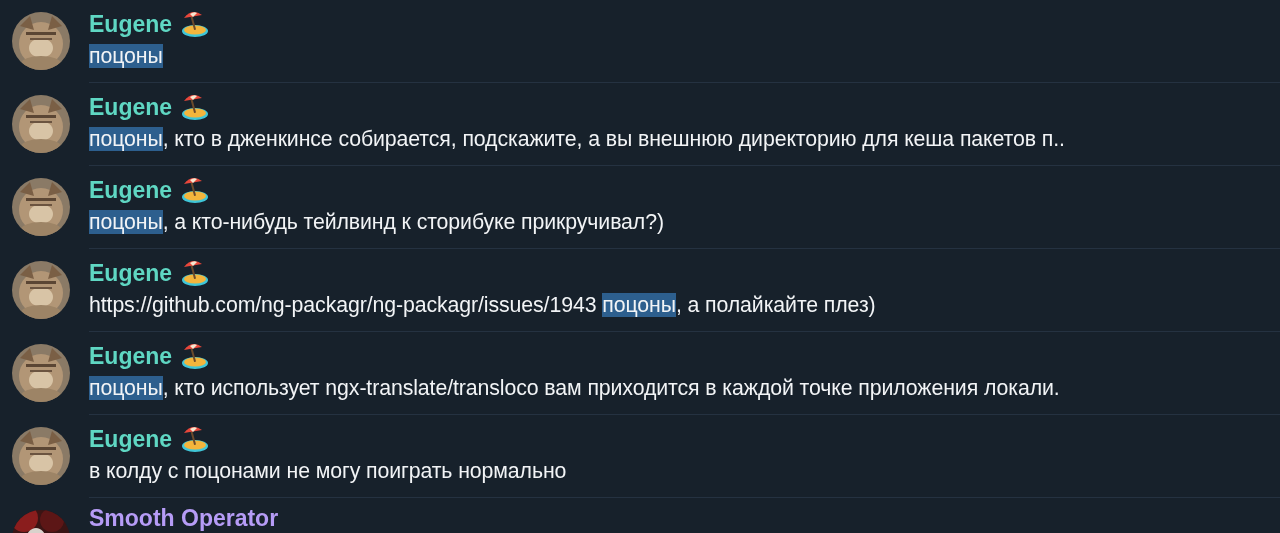  Describe the element at coordinates (482, 305) in the screenshot. I see `message-text: https://github.com/ng-packagr/ng-packagr/issues/1943 поцоны, а полайкайте плез)` at that location.